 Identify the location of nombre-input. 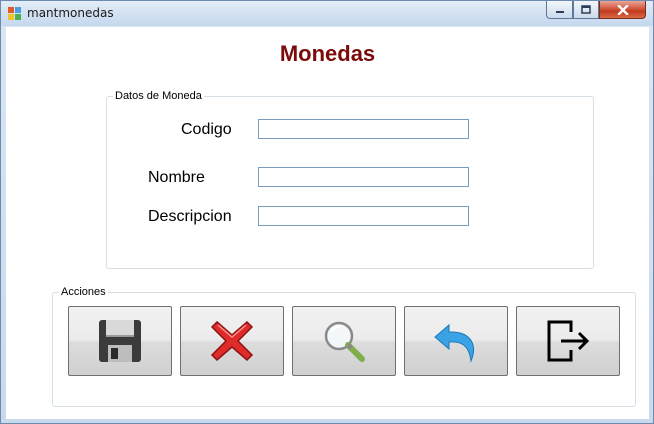
(363, 177).